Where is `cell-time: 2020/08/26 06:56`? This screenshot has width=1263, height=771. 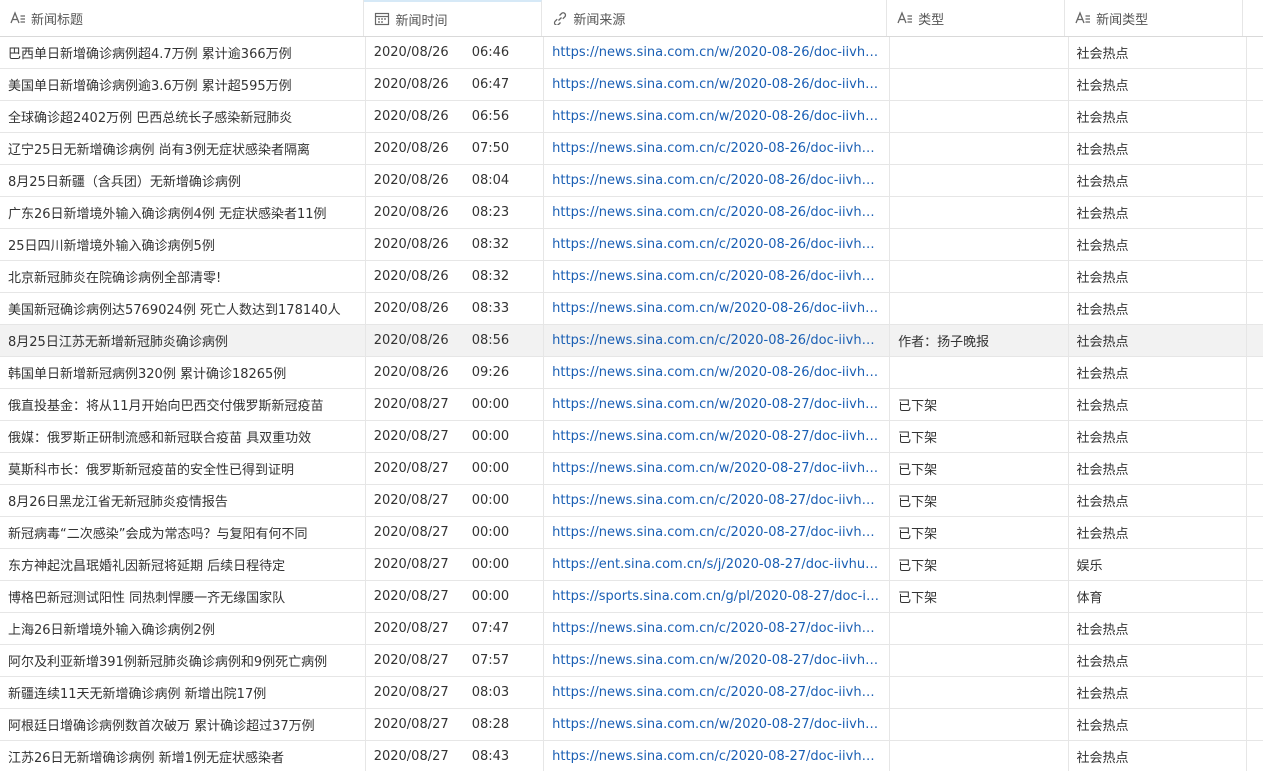 cell-time: 2020/08/26 06:56 is located at coordinates (455, 116).